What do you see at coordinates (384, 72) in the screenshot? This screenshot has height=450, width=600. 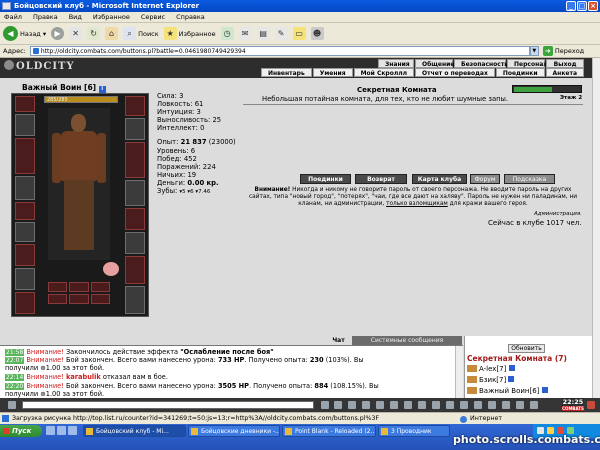 I see `nav-my-scroll: Мой Скроллл` at bounding box center [384, 72].